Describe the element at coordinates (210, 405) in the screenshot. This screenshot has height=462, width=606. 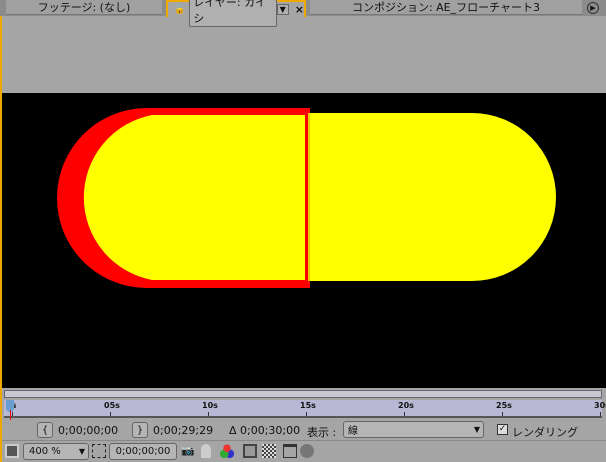
I see `ruler-label: 10s` at that location.